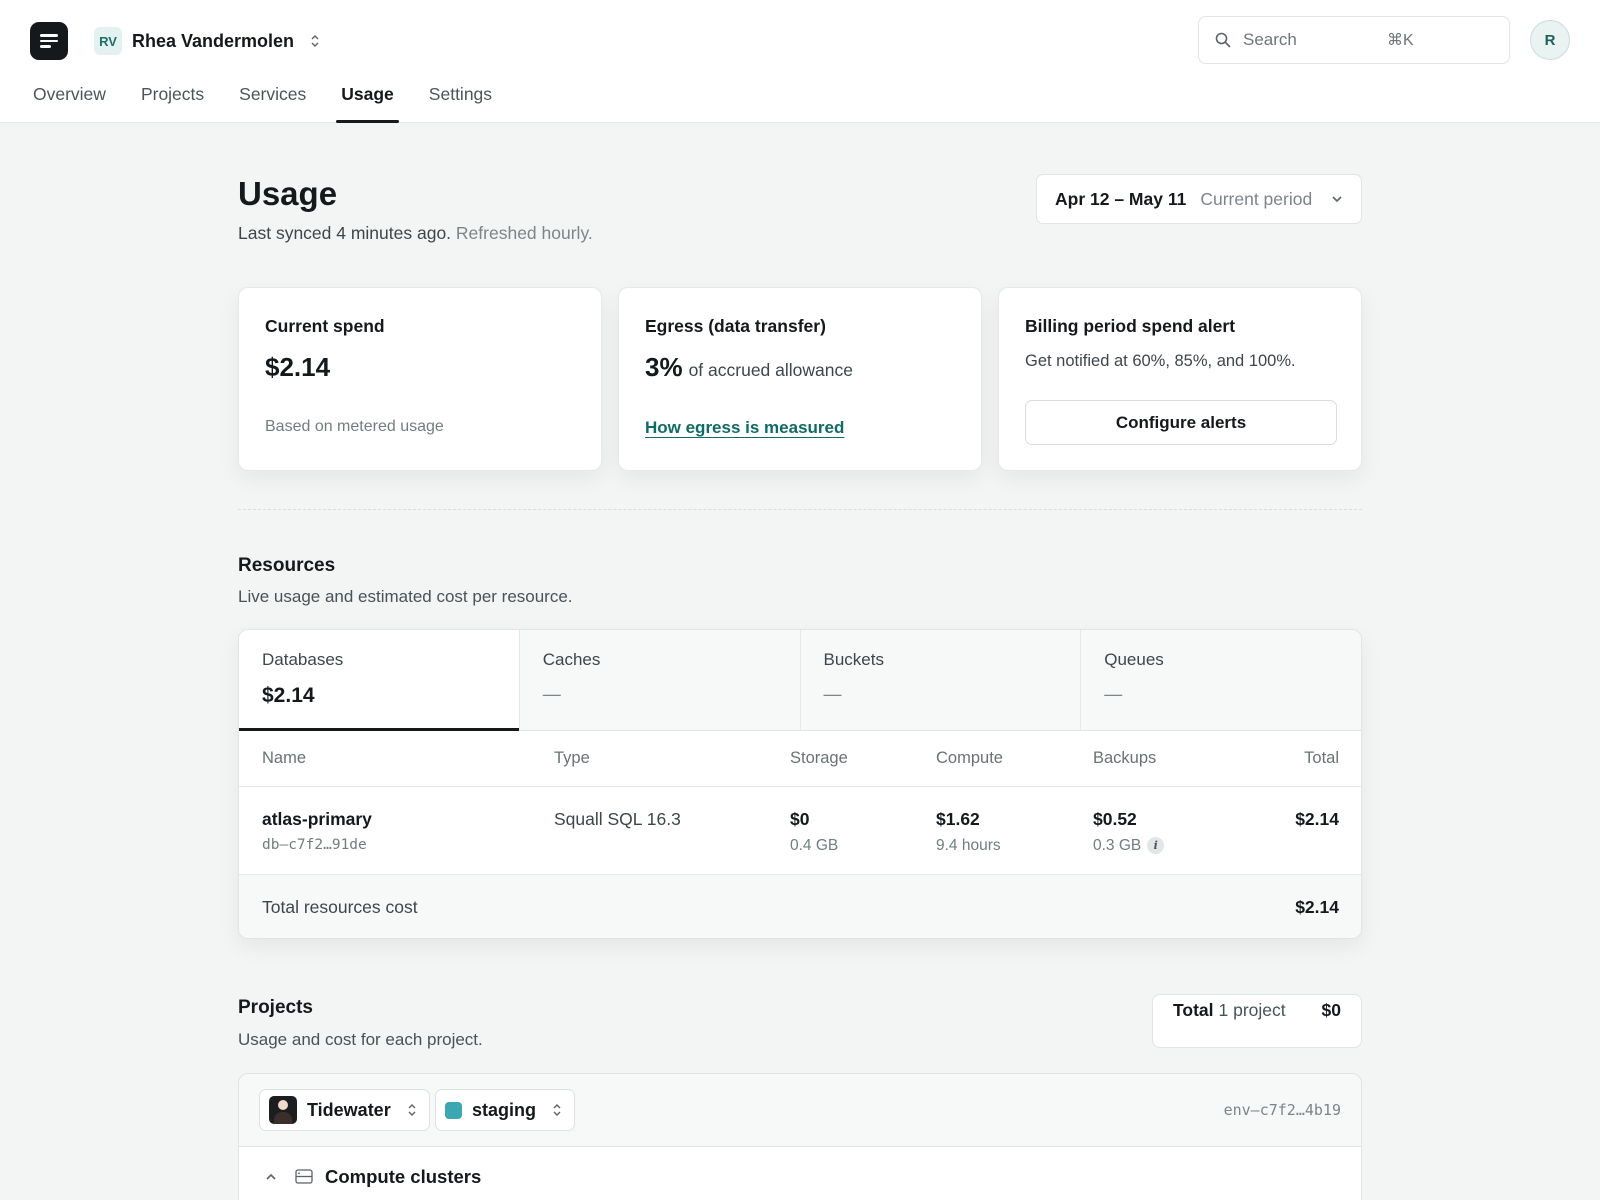 This screenshot has width=1600, height=1200. Describe the element at coordinates (275, 1007) in the screenshot. I see `projects-title: Projects` at that location.